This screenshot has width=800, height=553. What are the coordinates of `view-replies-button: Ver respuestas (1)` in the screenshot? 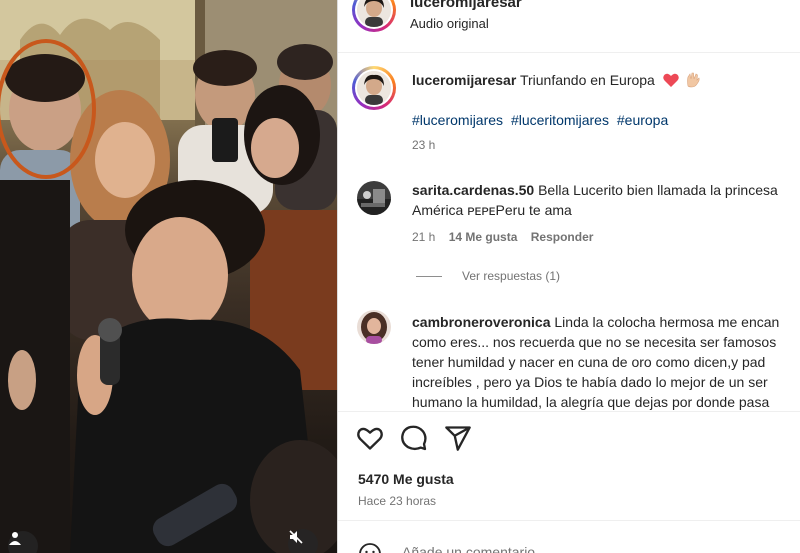 It's located at (488, 276).